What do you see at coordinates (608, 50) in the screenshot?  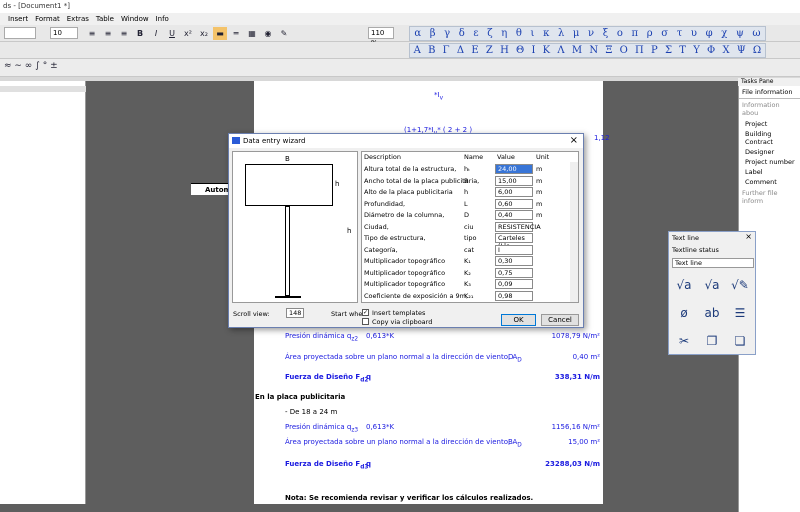 I see `greek-letter: Ξ` at bounding box center [608, 50].